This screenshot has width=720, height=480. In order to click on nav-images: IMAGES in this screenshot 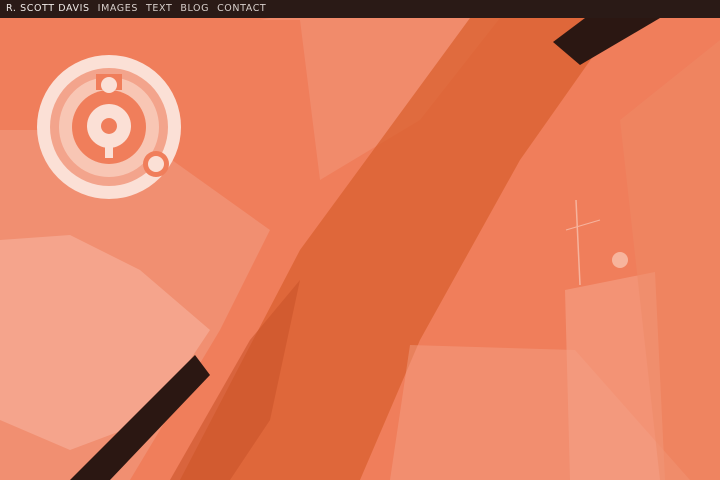, I will do `click(118, 9)`.